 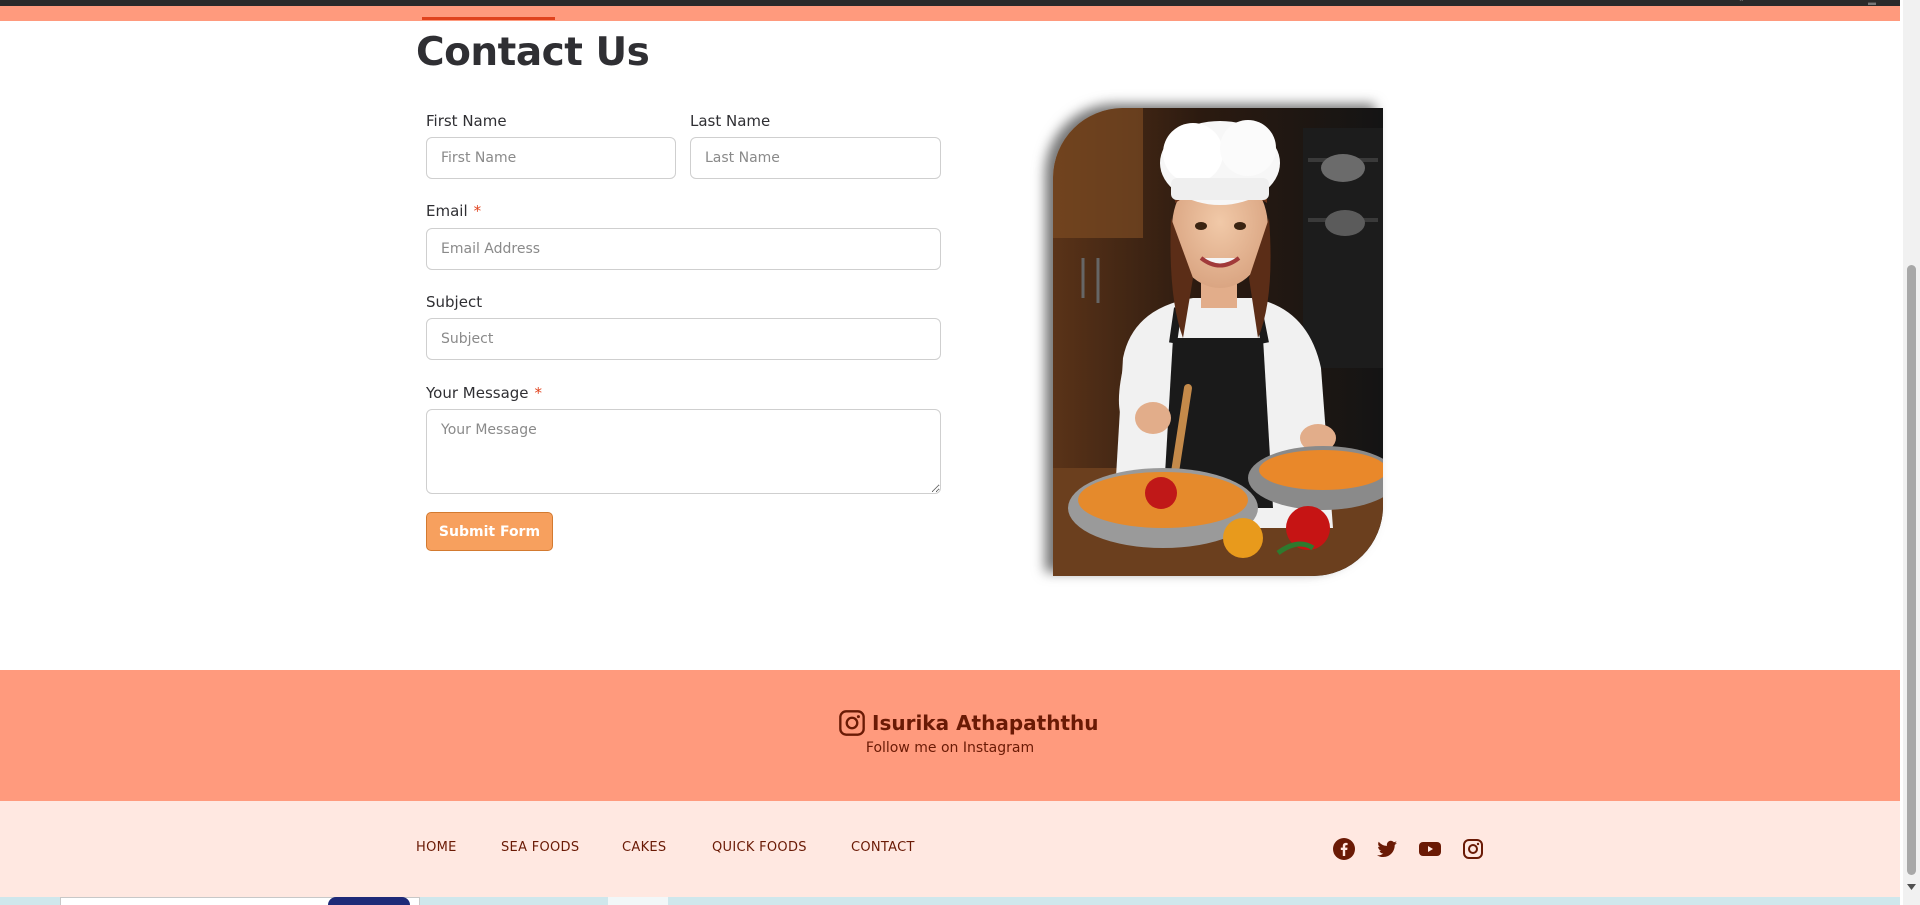 What do you see at coordinates (1430, 849) in the screenshot?
I see `youtube-icon` at bounding box center [1430, 849].